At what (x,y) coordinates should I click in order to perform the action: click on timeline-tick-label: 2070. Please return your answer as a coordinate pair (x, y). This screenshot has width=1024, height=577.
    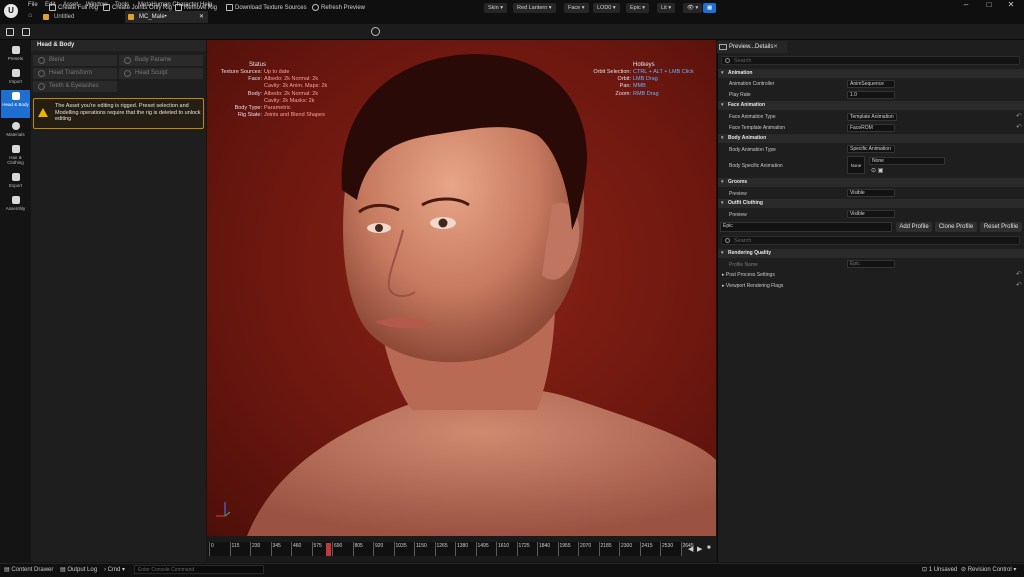
    Looking at the image, I should click on (586, 546).